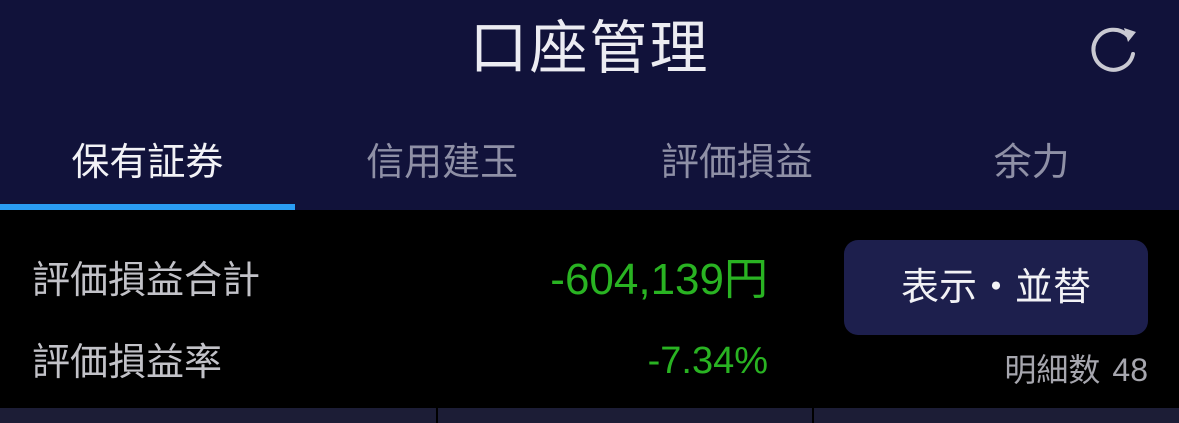 This screenshot has width=1179, height=423. What do you see at coordinates (442, 164) in the screenshot?
I see `tab-margin-positions: 信用建玉` at bounding box center [442, 164].